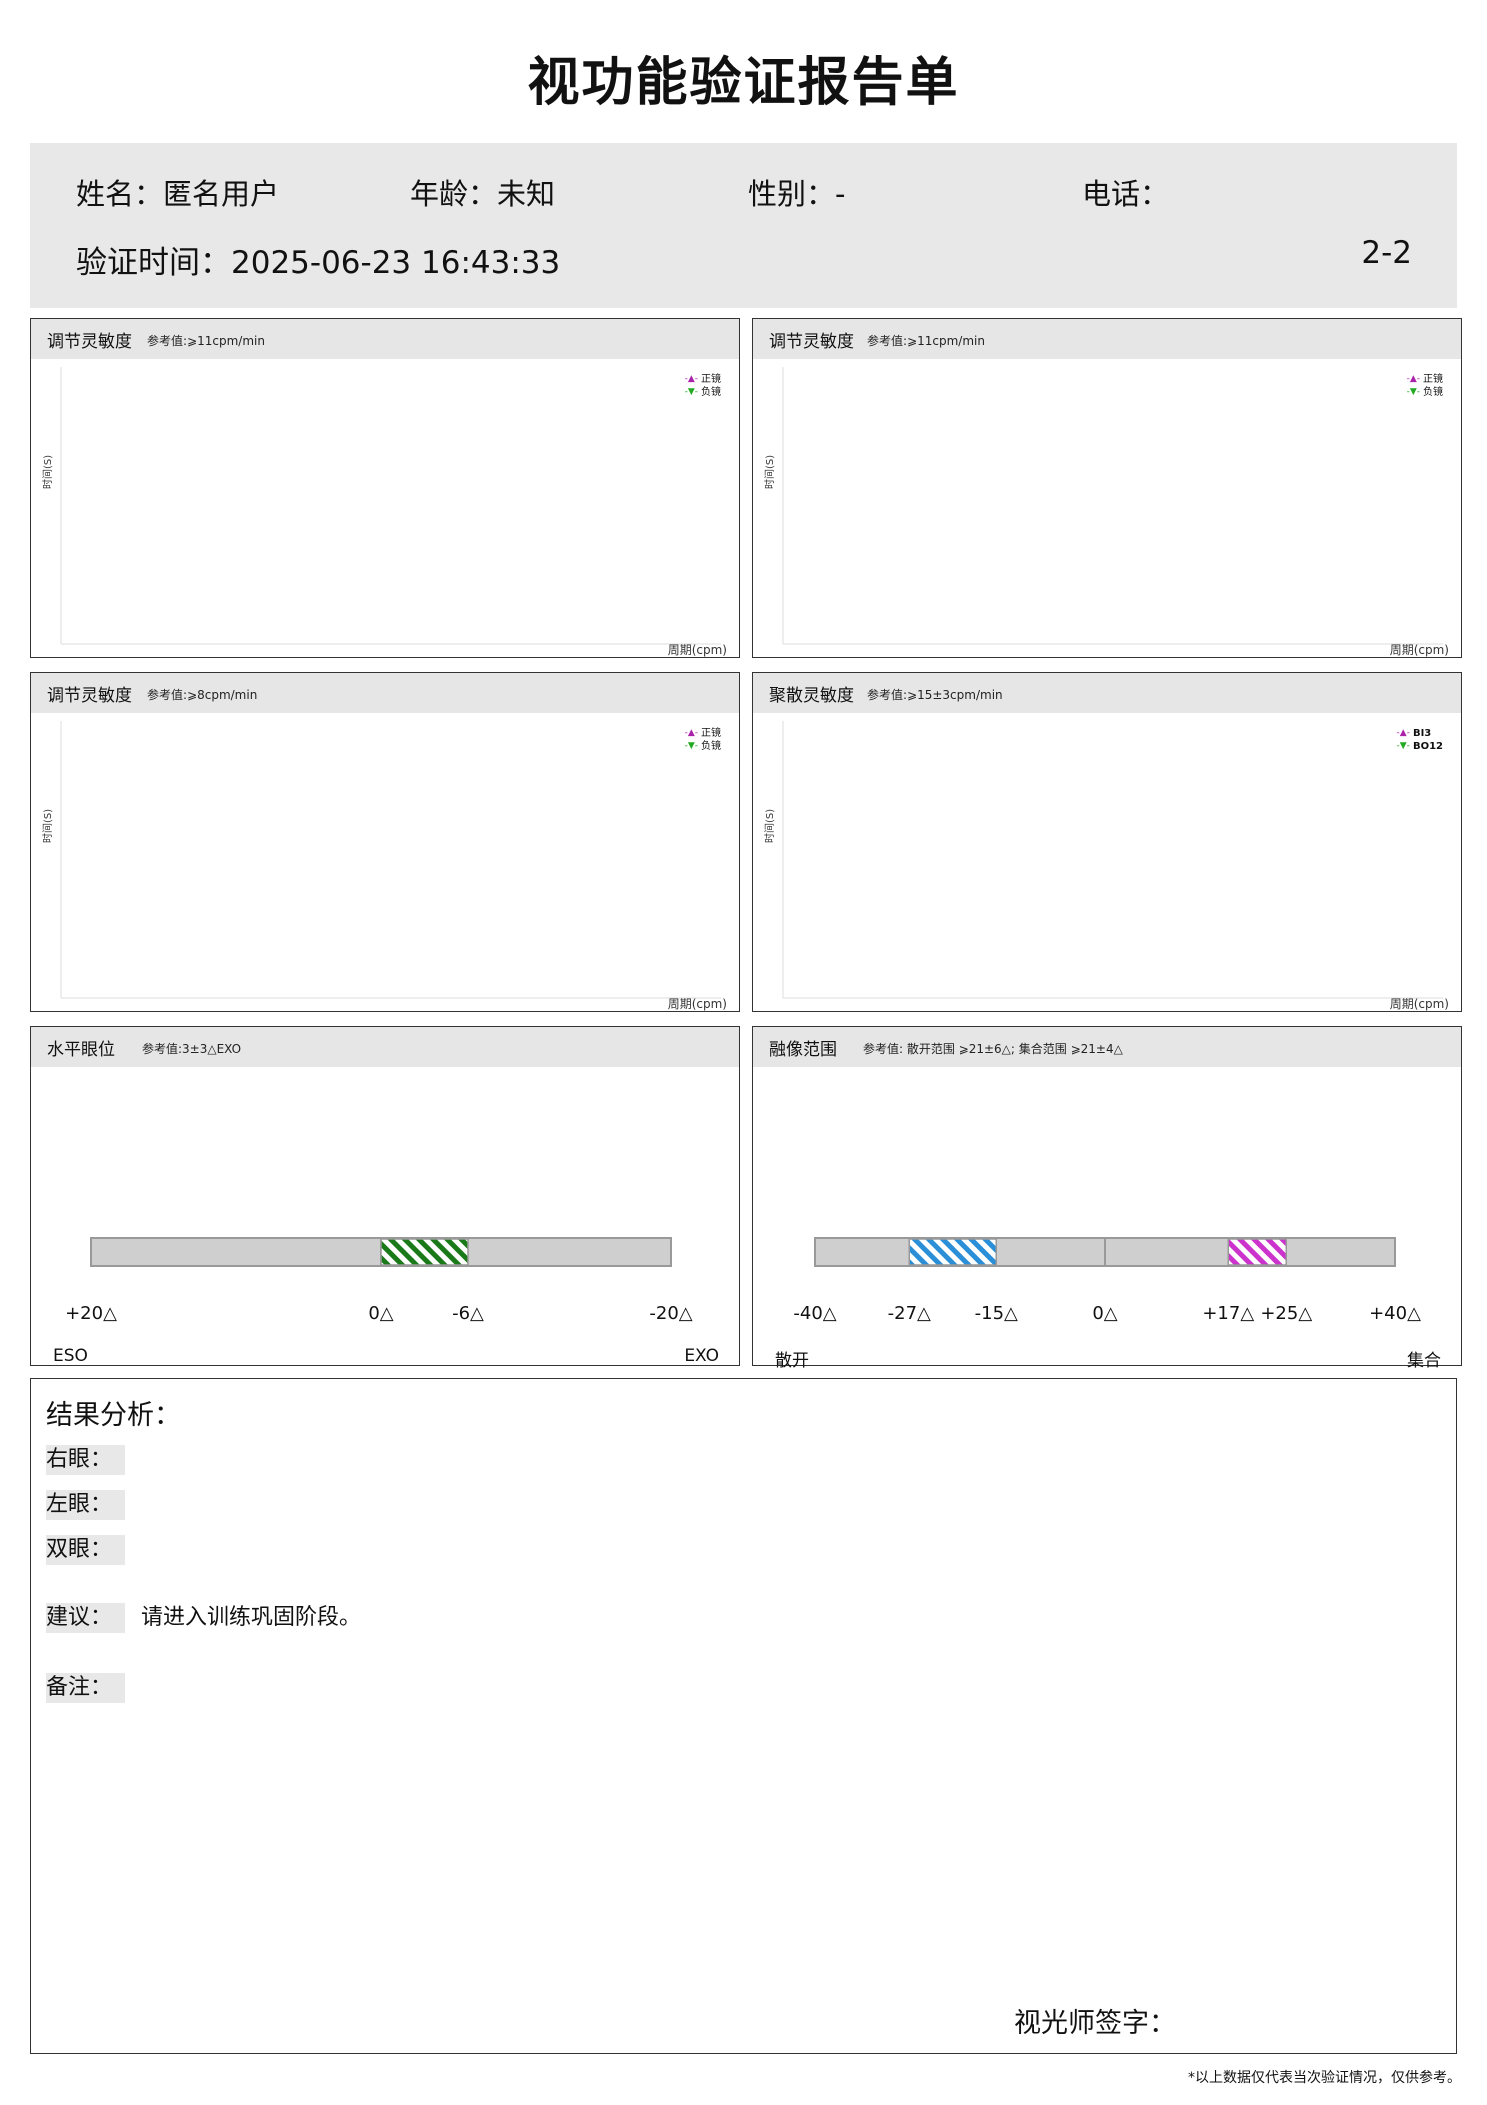 The height and width of the screenshot is (2105, 1487). What do you see at coordinates (803, 1050) in the screenshot?
I see `panel-title: 融像范围` at bounding box center [803, 1050].